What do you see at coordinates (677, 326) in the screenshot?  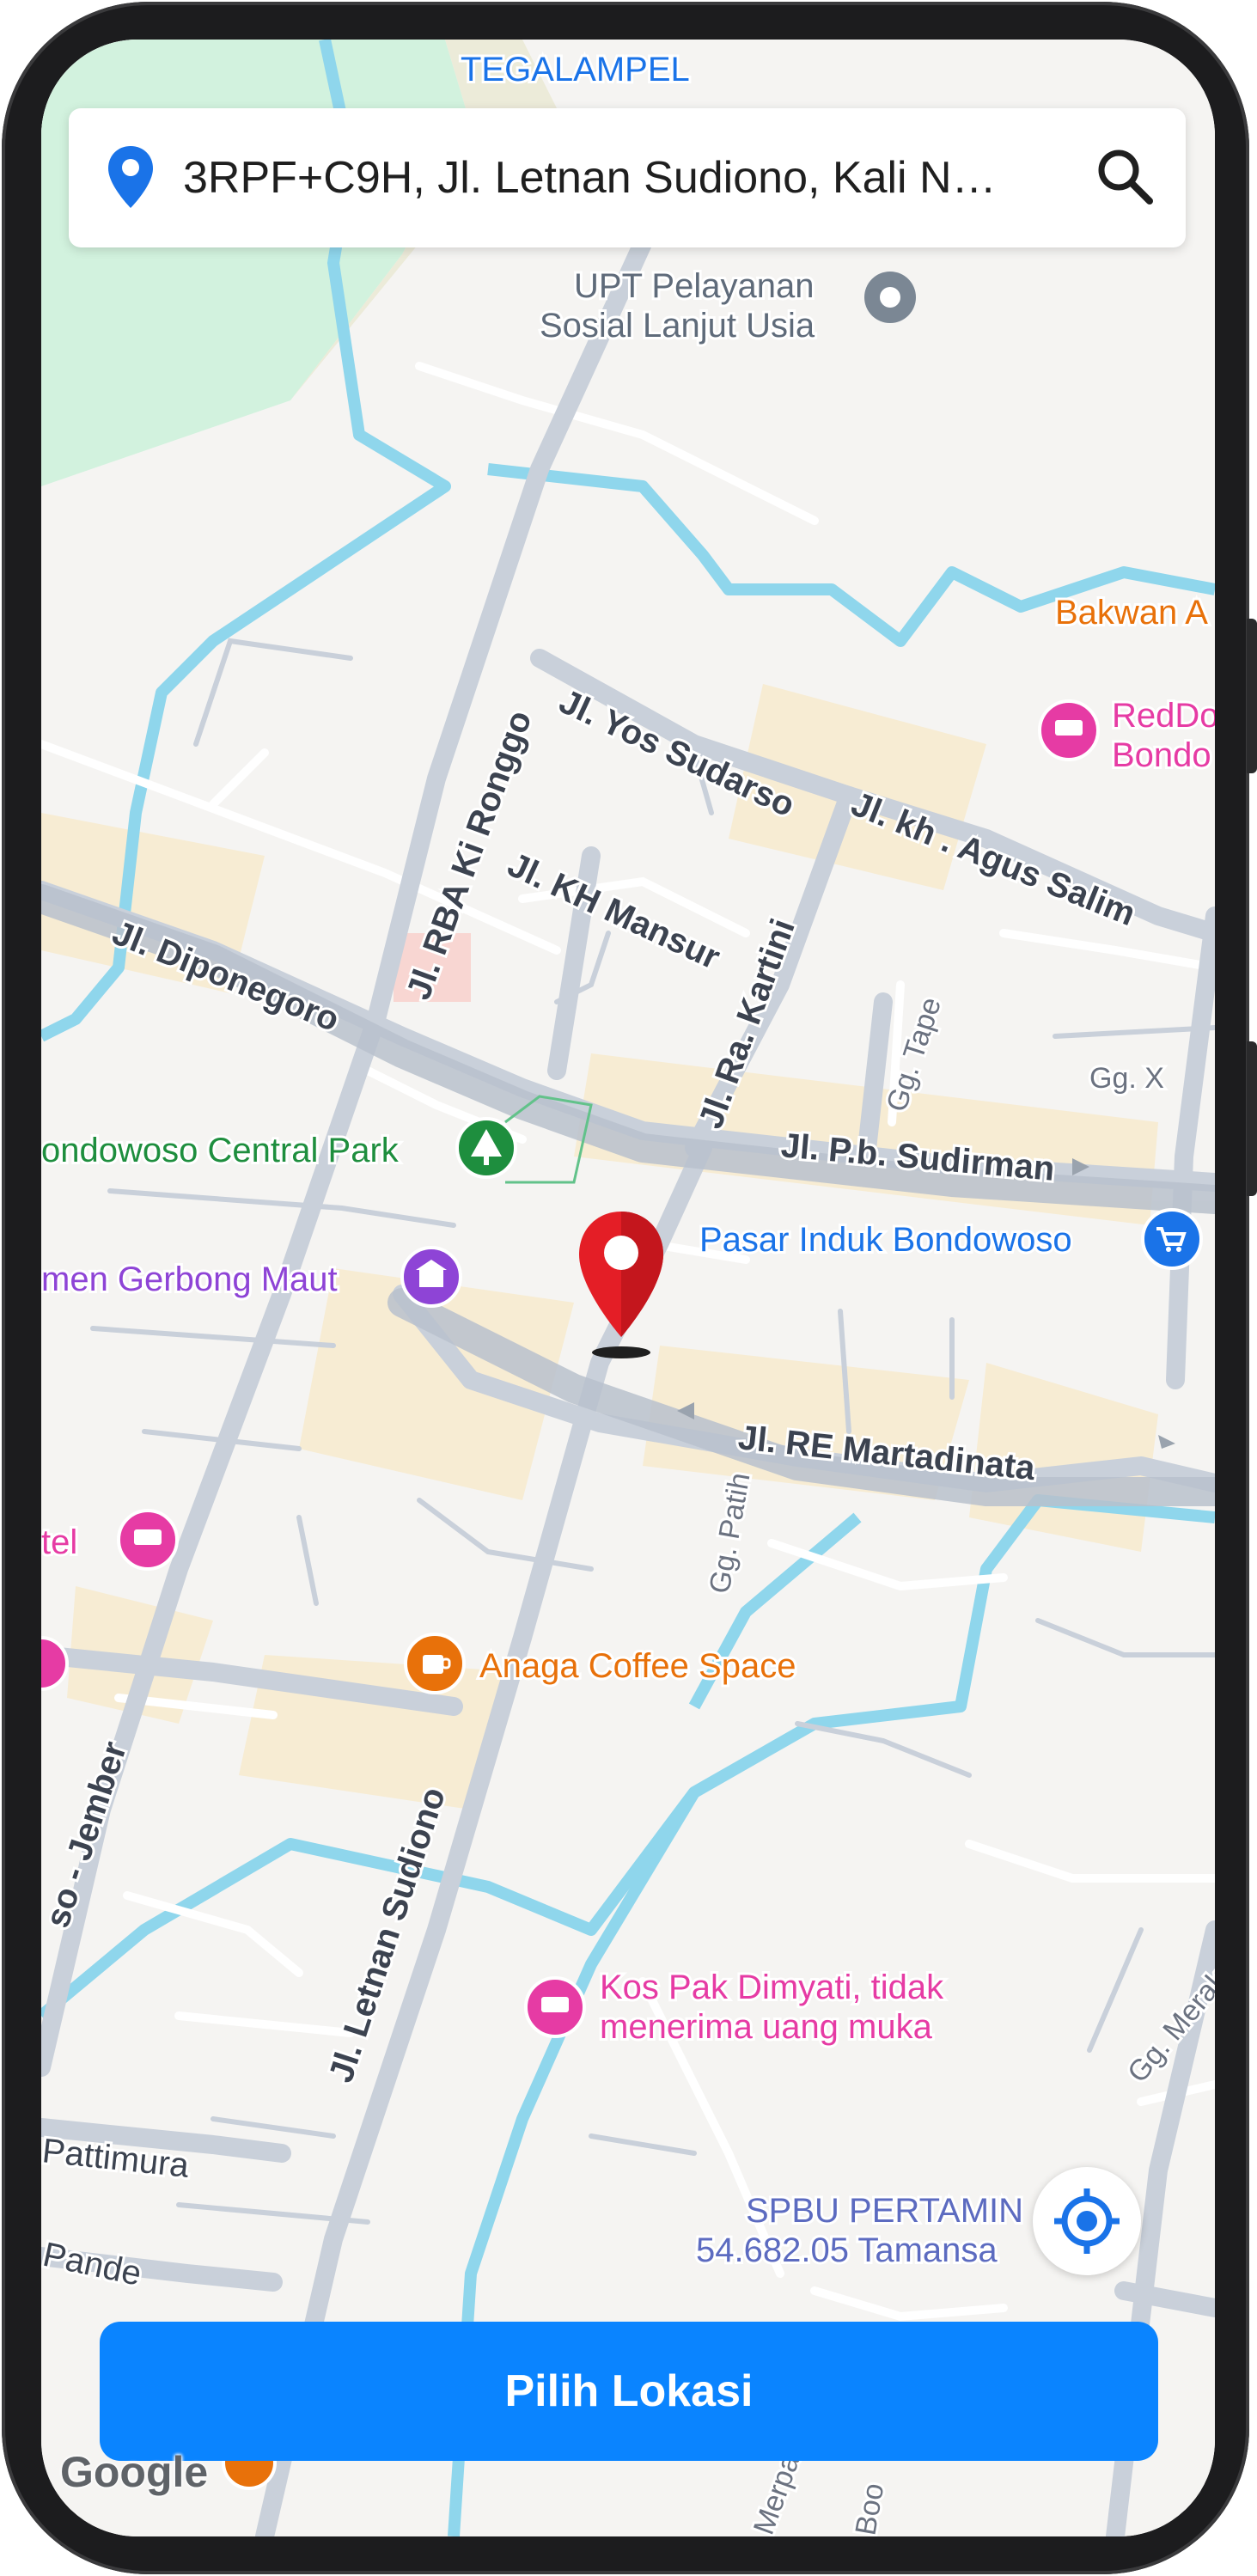 I see `svg-text: Sosial Lanjut Usia` at bounding box center [677, 326].